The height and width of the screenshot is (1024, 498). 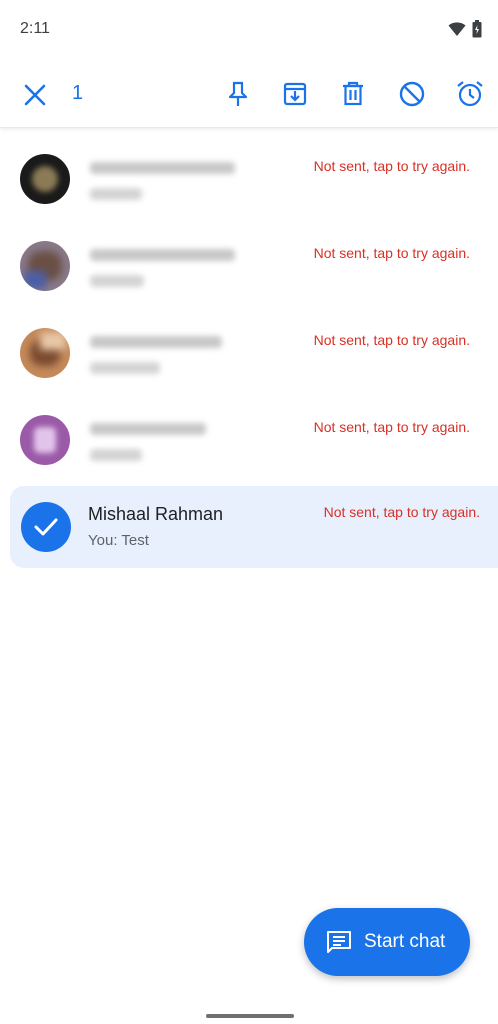 What do you see at coordinates (295, 94) in the screenshot?
I see `archive-icon` at bounding box center [295, 94].